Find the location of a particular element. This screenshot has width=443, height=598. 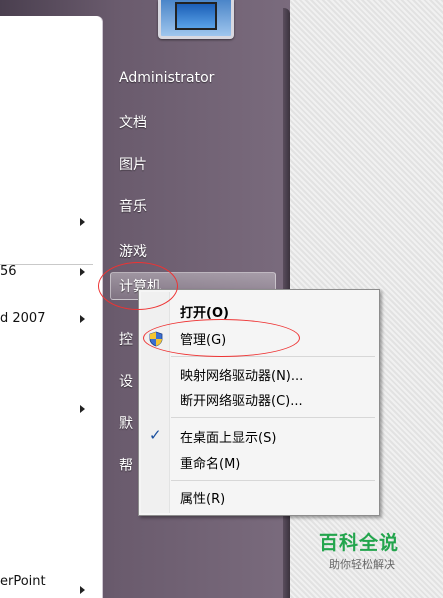

program-item-label: 56 is located at coordinates (8, 271).